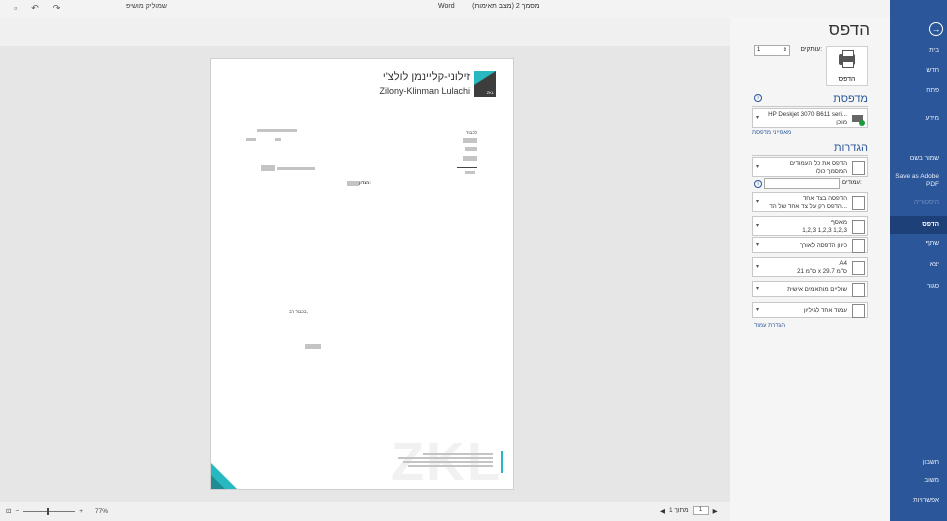 Image resolution: width=947 pixels, height=521 pixels. I want to click on page-of-label: מתוך 1, so click(679, 510).